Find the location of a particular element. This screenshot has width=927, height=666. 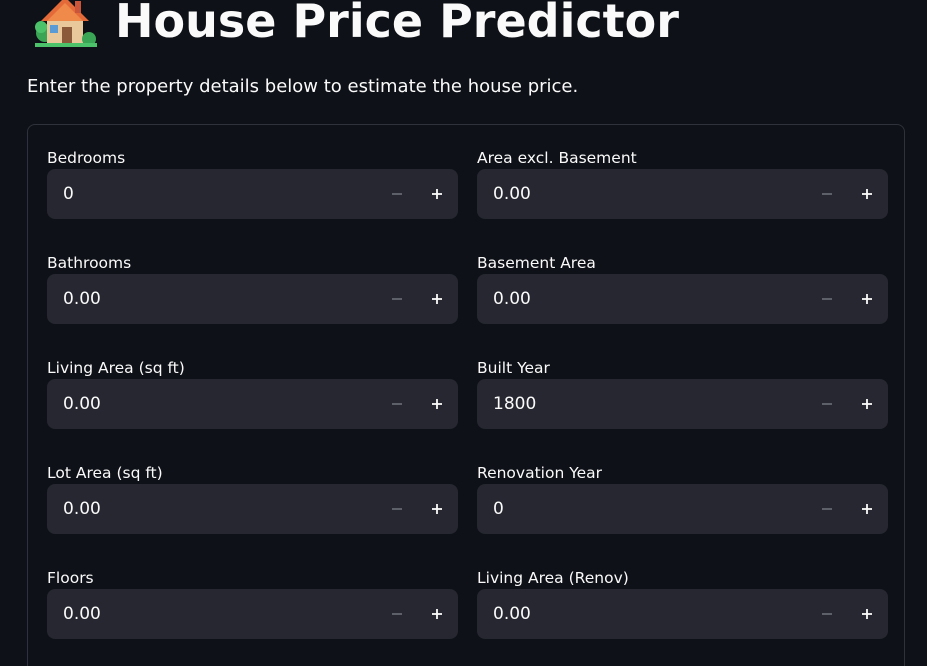

input-value: 1800 is located at coordinates (514, 404).